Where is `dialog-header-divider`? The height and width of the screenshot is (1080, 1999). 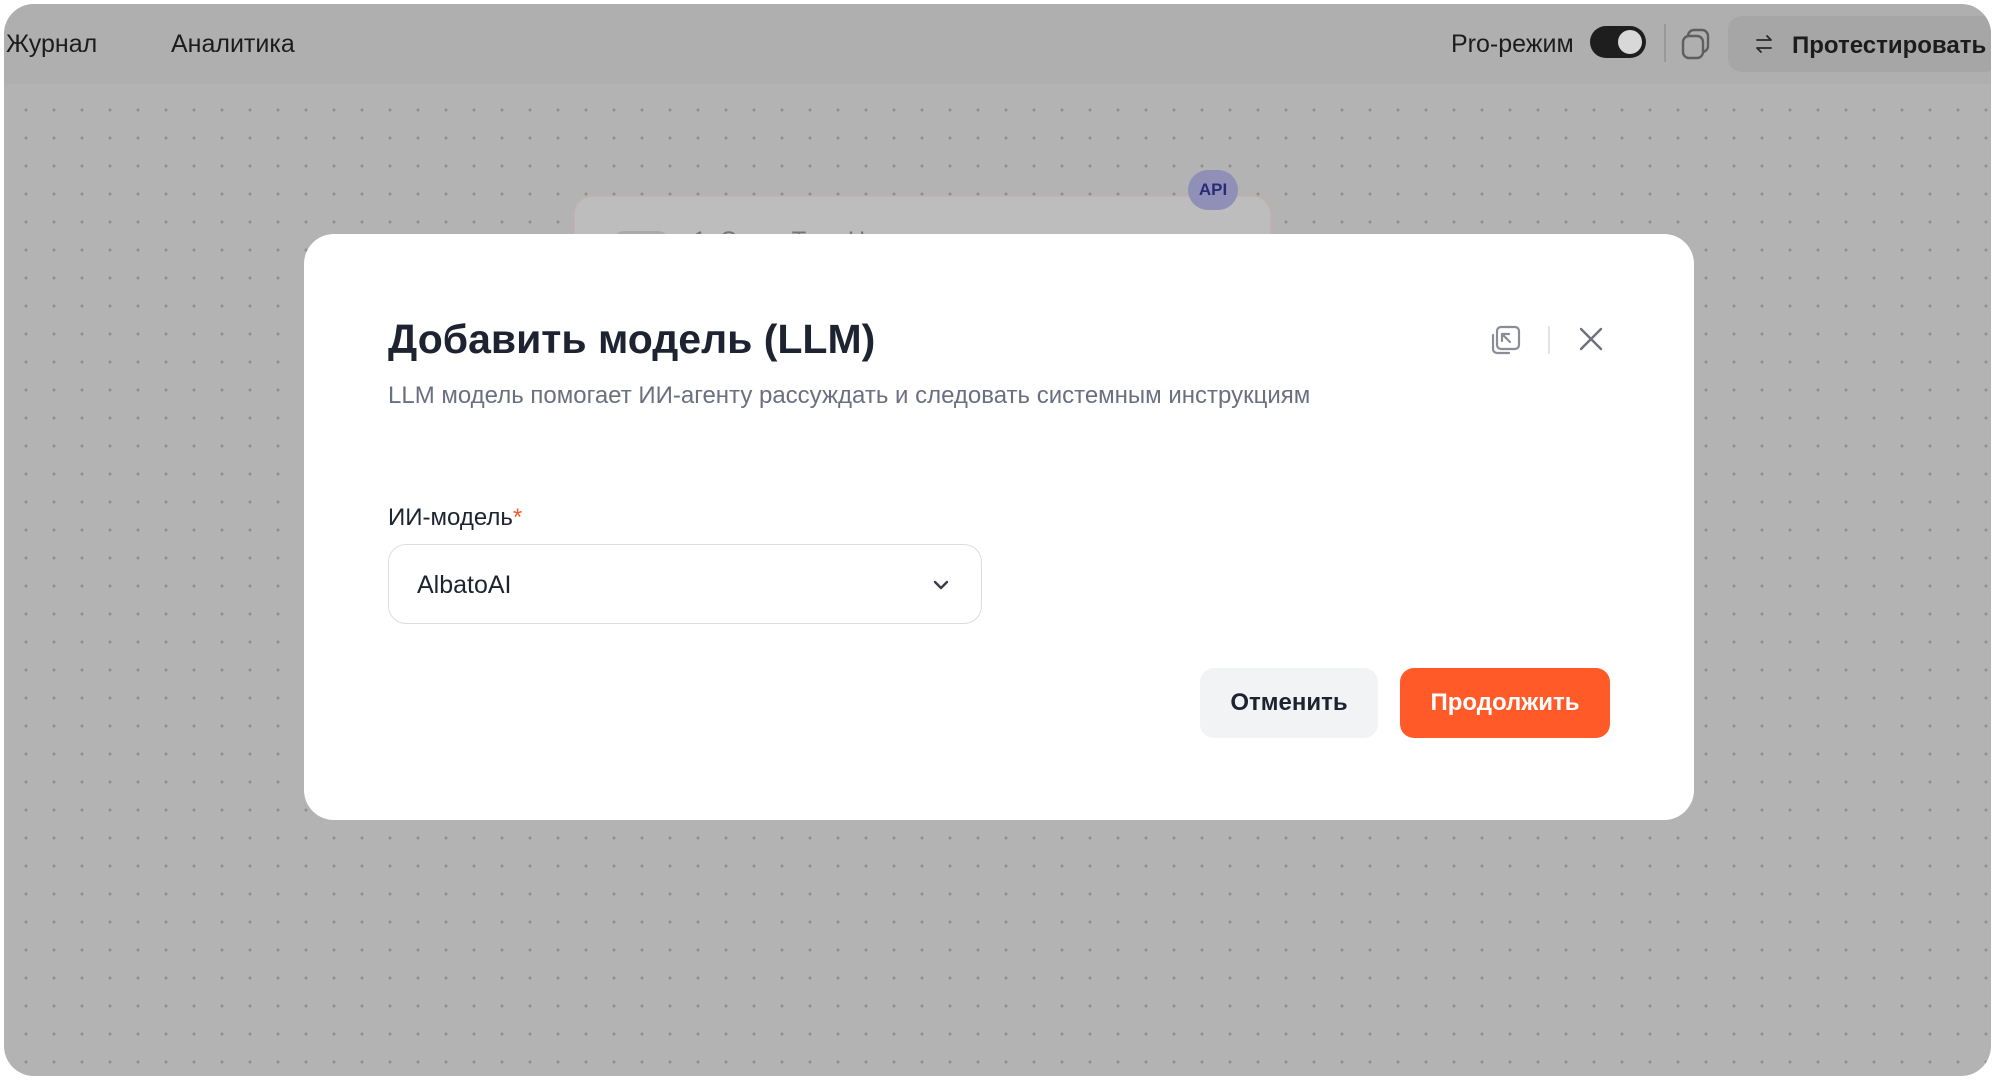 dialog-header-divider is located at coordinates (1549, 340).